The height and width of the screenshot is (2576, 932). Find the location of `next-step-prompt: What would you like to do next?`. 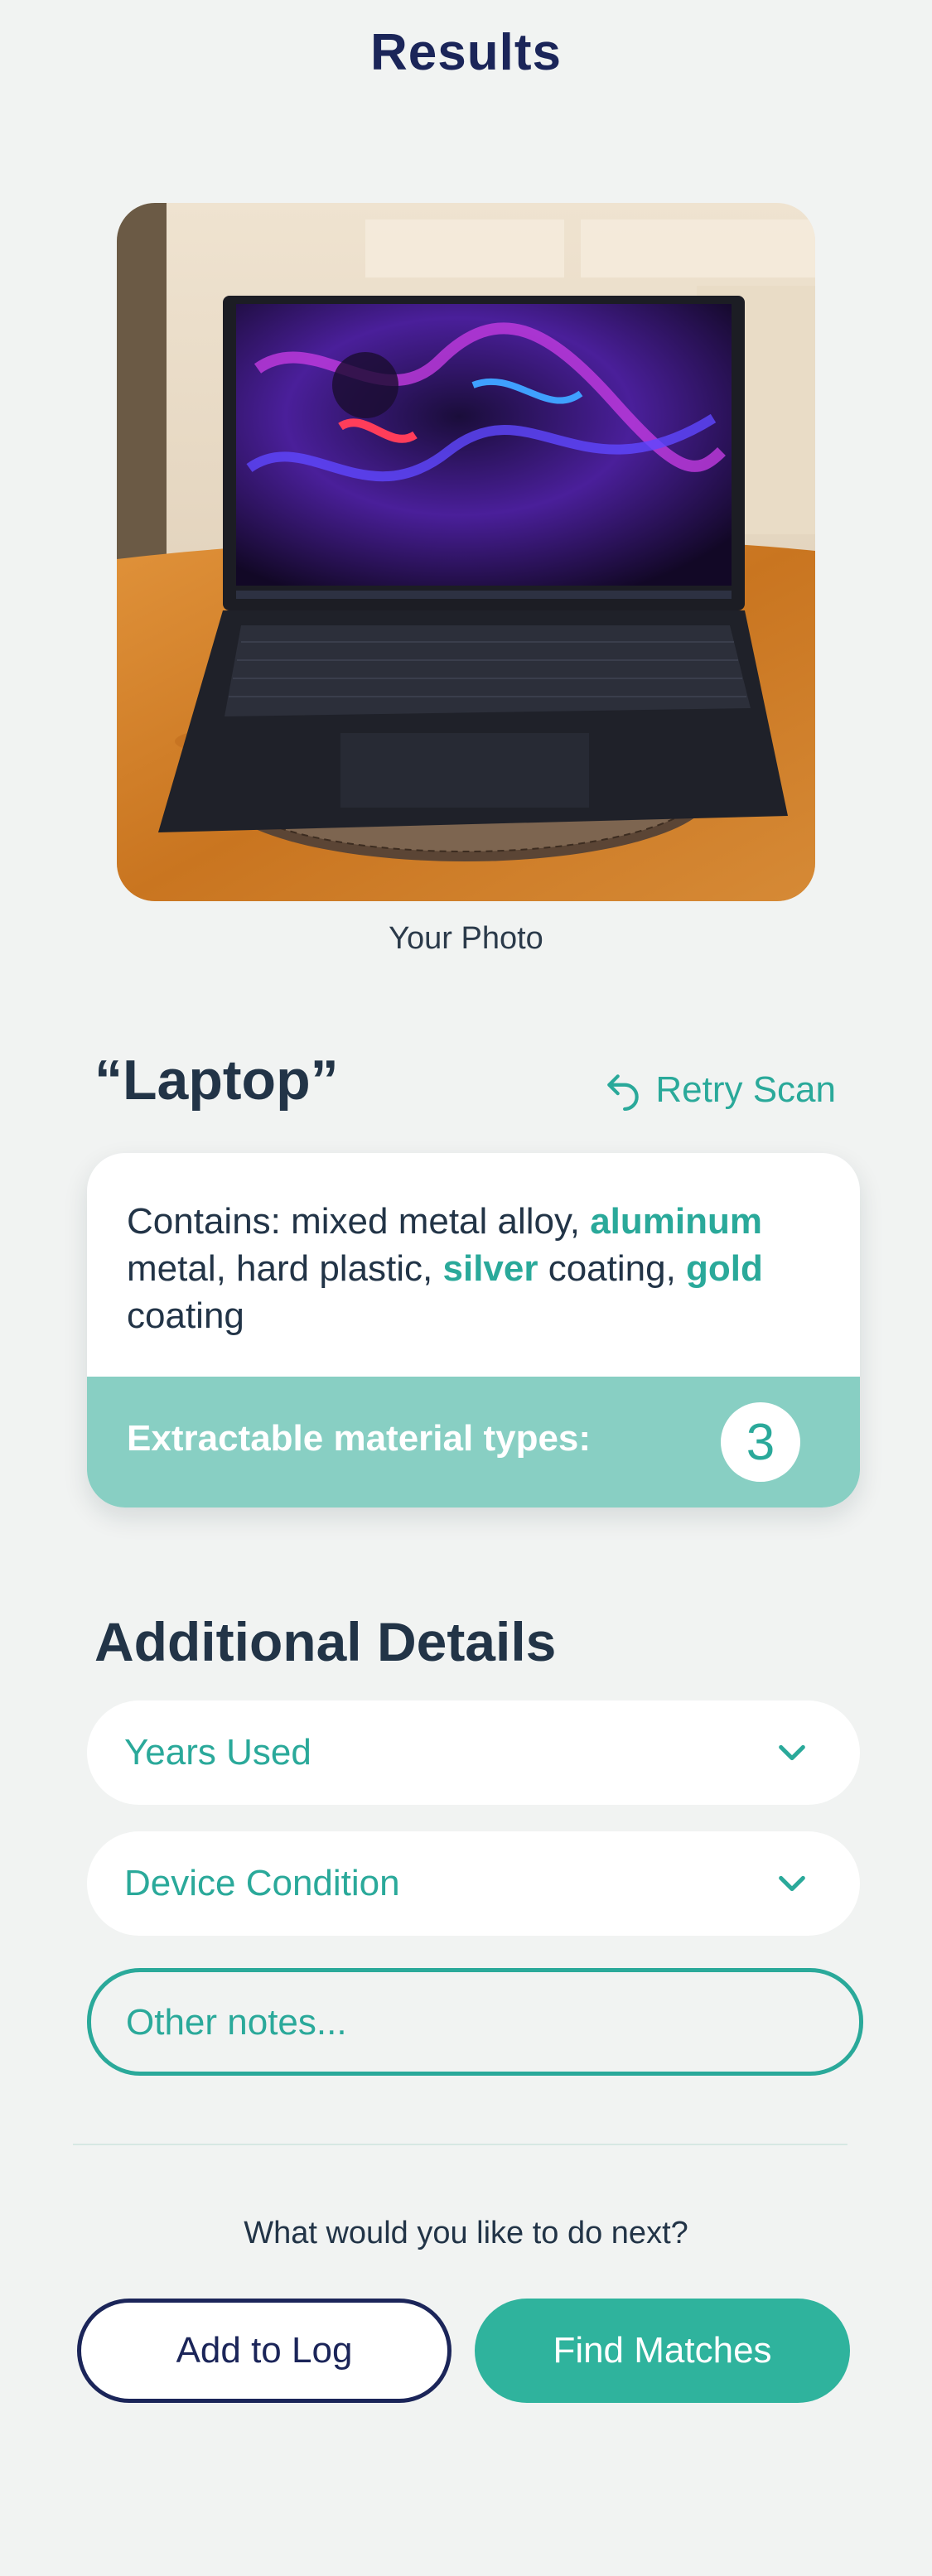

next-step-prompt: What would you like to do next? is located at coordinates (466, 2233).